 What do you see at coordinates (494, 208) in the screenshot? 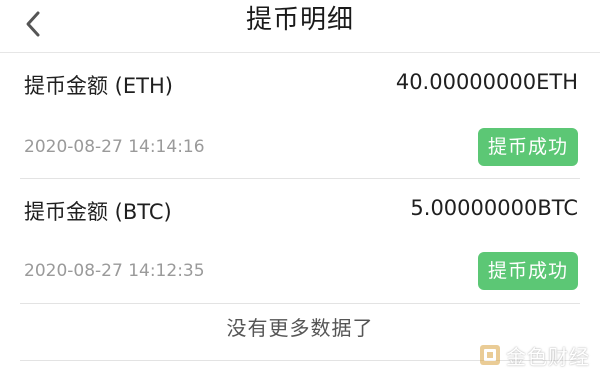
I see `record-amount: 5.00000000BTC` at bounding box center [494, 208].